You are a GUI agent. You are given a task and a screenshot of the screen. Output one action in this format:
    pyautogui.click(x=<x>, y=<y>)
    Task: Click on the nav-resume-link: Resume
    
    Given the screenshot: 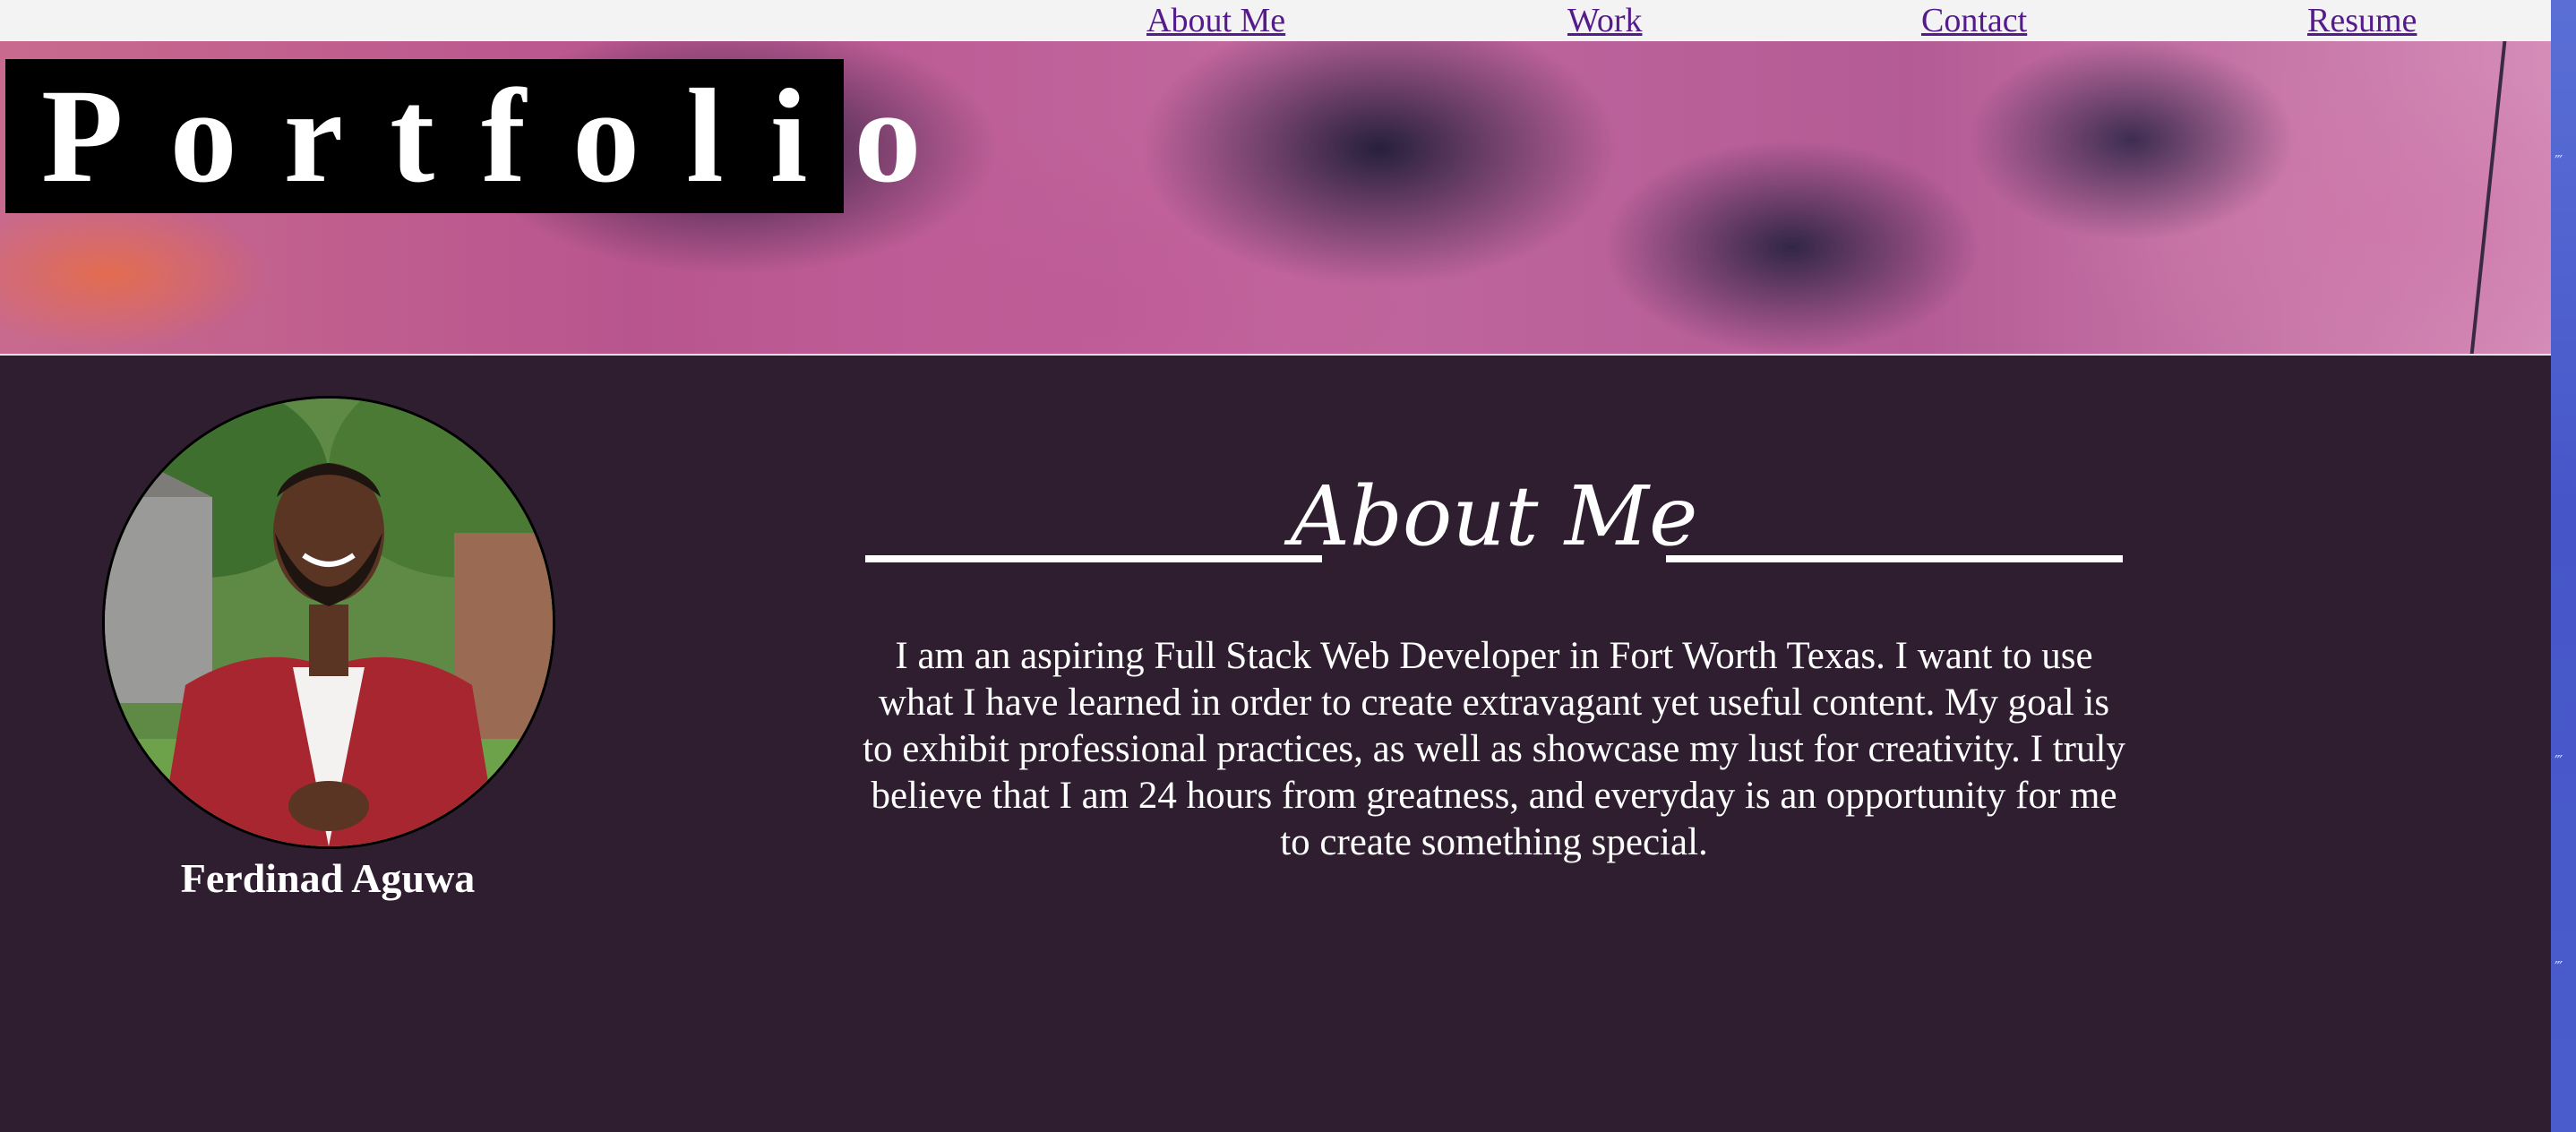 What is the action you would take?
    pyautogui.click(x=2362, y=20)
    